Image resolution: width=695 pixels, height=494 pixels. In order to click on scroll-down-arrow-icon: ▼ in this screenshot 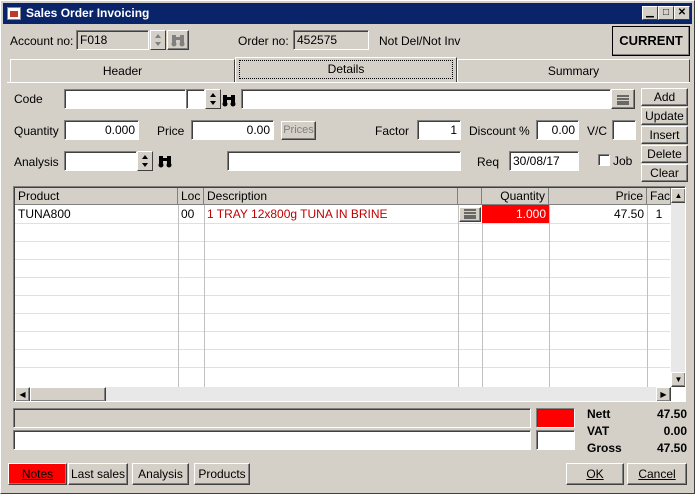, I will do `click(678, 379)`.